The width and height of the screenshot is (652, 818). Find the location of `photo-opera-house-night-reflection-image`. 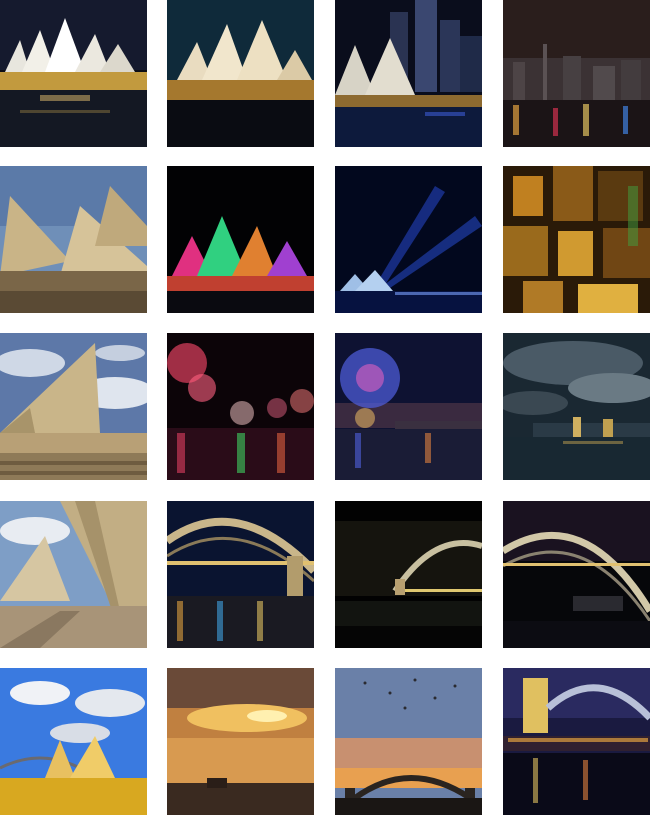

photo-opera-house-night-reflection-image is located at coordinates (73, 73).